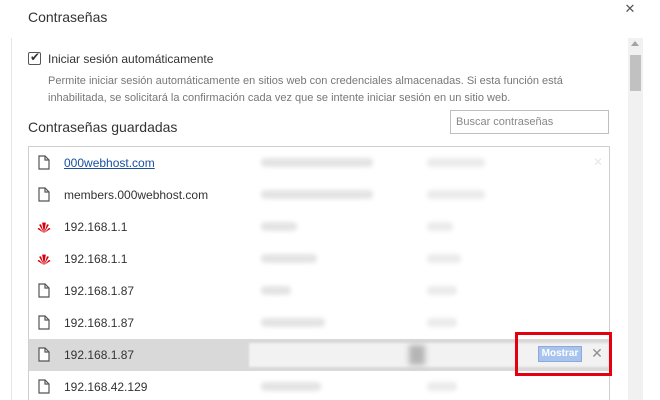  I want to click on dialog-divider, so click(11, 219).